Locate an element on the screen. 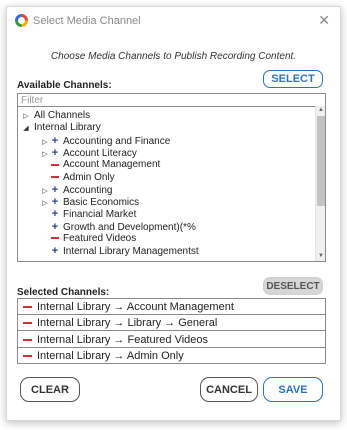 The height and width of the screenshot is (430, 347). tree-item-label: Internal Library is located at coordinates (67, 128).